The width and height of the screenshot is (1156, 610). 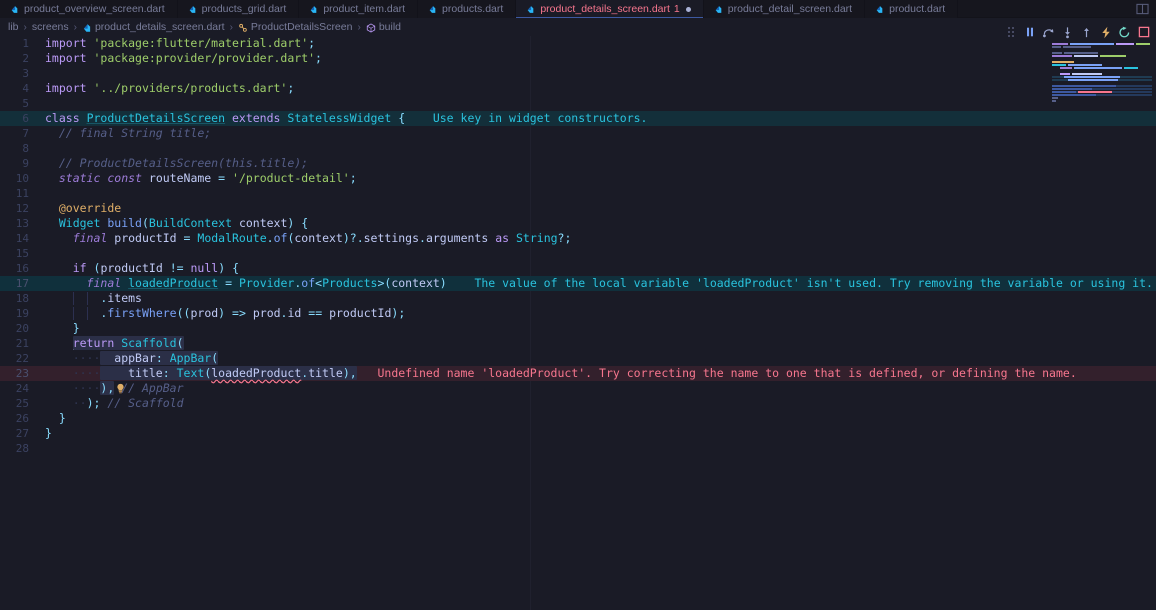 I want to click on class-icon, so click(x=242, y=27).